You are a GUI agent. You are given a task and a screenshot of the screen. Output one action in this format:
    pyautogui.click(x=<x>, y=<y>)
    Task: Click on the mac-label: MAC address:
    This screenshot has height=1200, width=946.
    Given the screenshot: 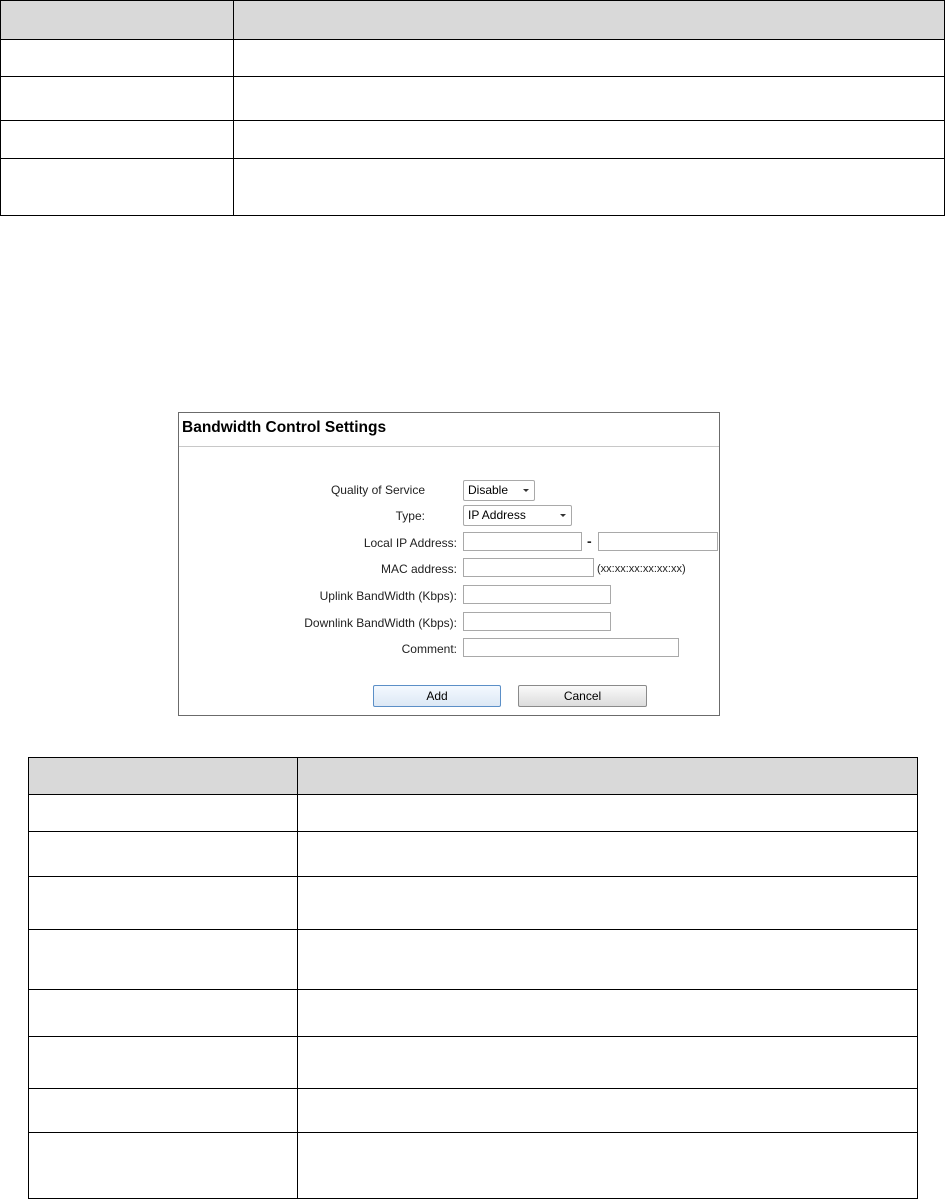 What is the action you would take?
    pyautogui.click(x=418, y=569)
    